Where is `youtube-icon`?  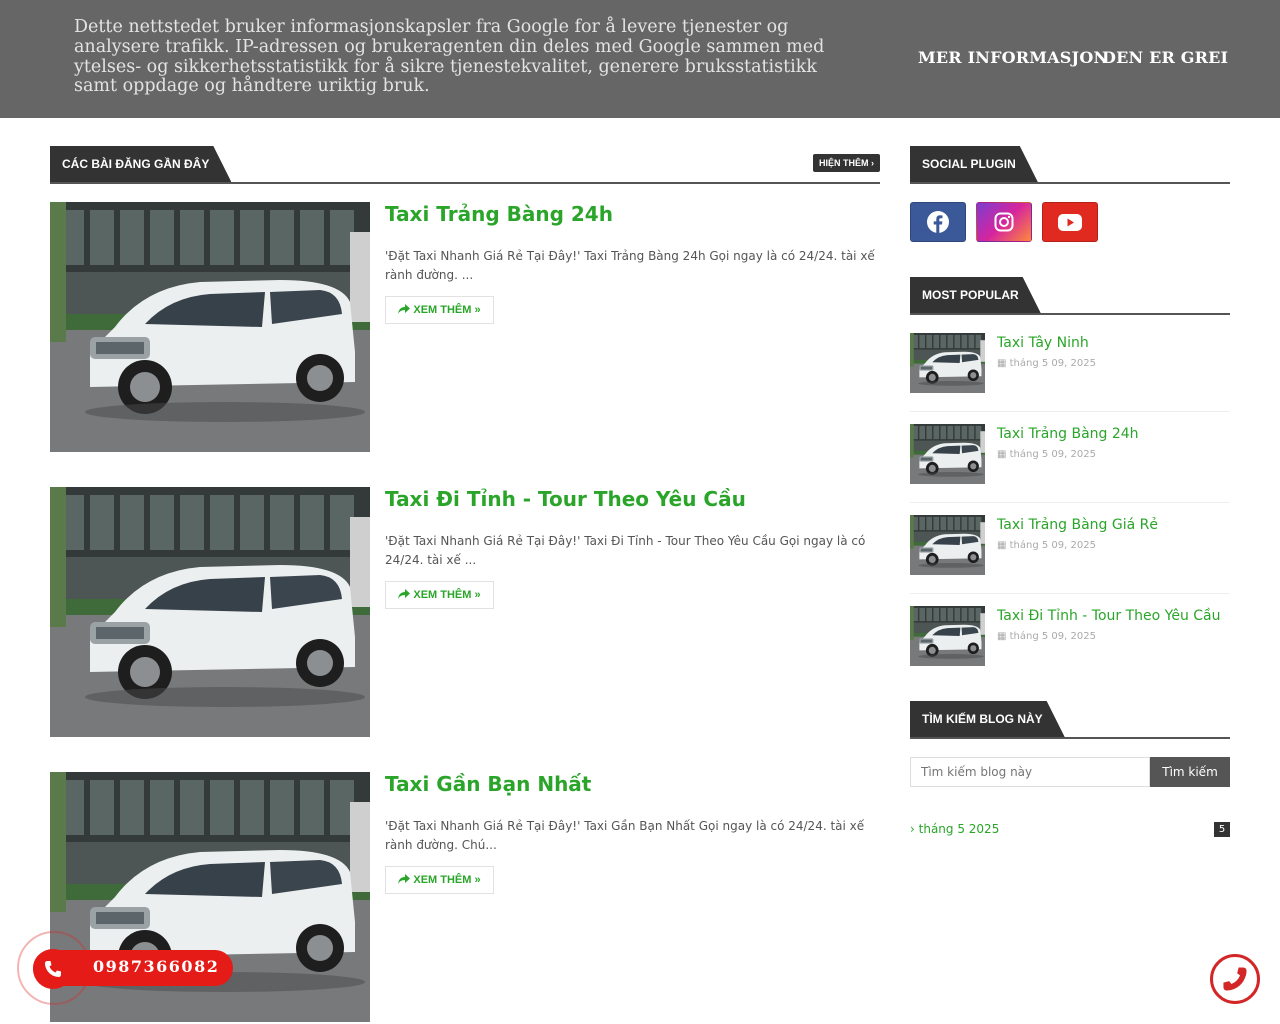
youtube-icon is located at coordinates (1070, 222).